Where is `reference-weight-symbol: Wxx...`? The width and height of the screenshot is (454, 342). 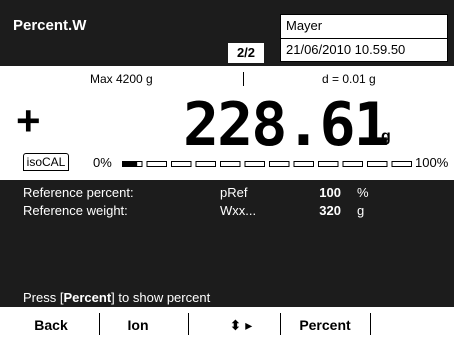
reference-weight-symbol: Wxx... is located at coordinates (238, 210).